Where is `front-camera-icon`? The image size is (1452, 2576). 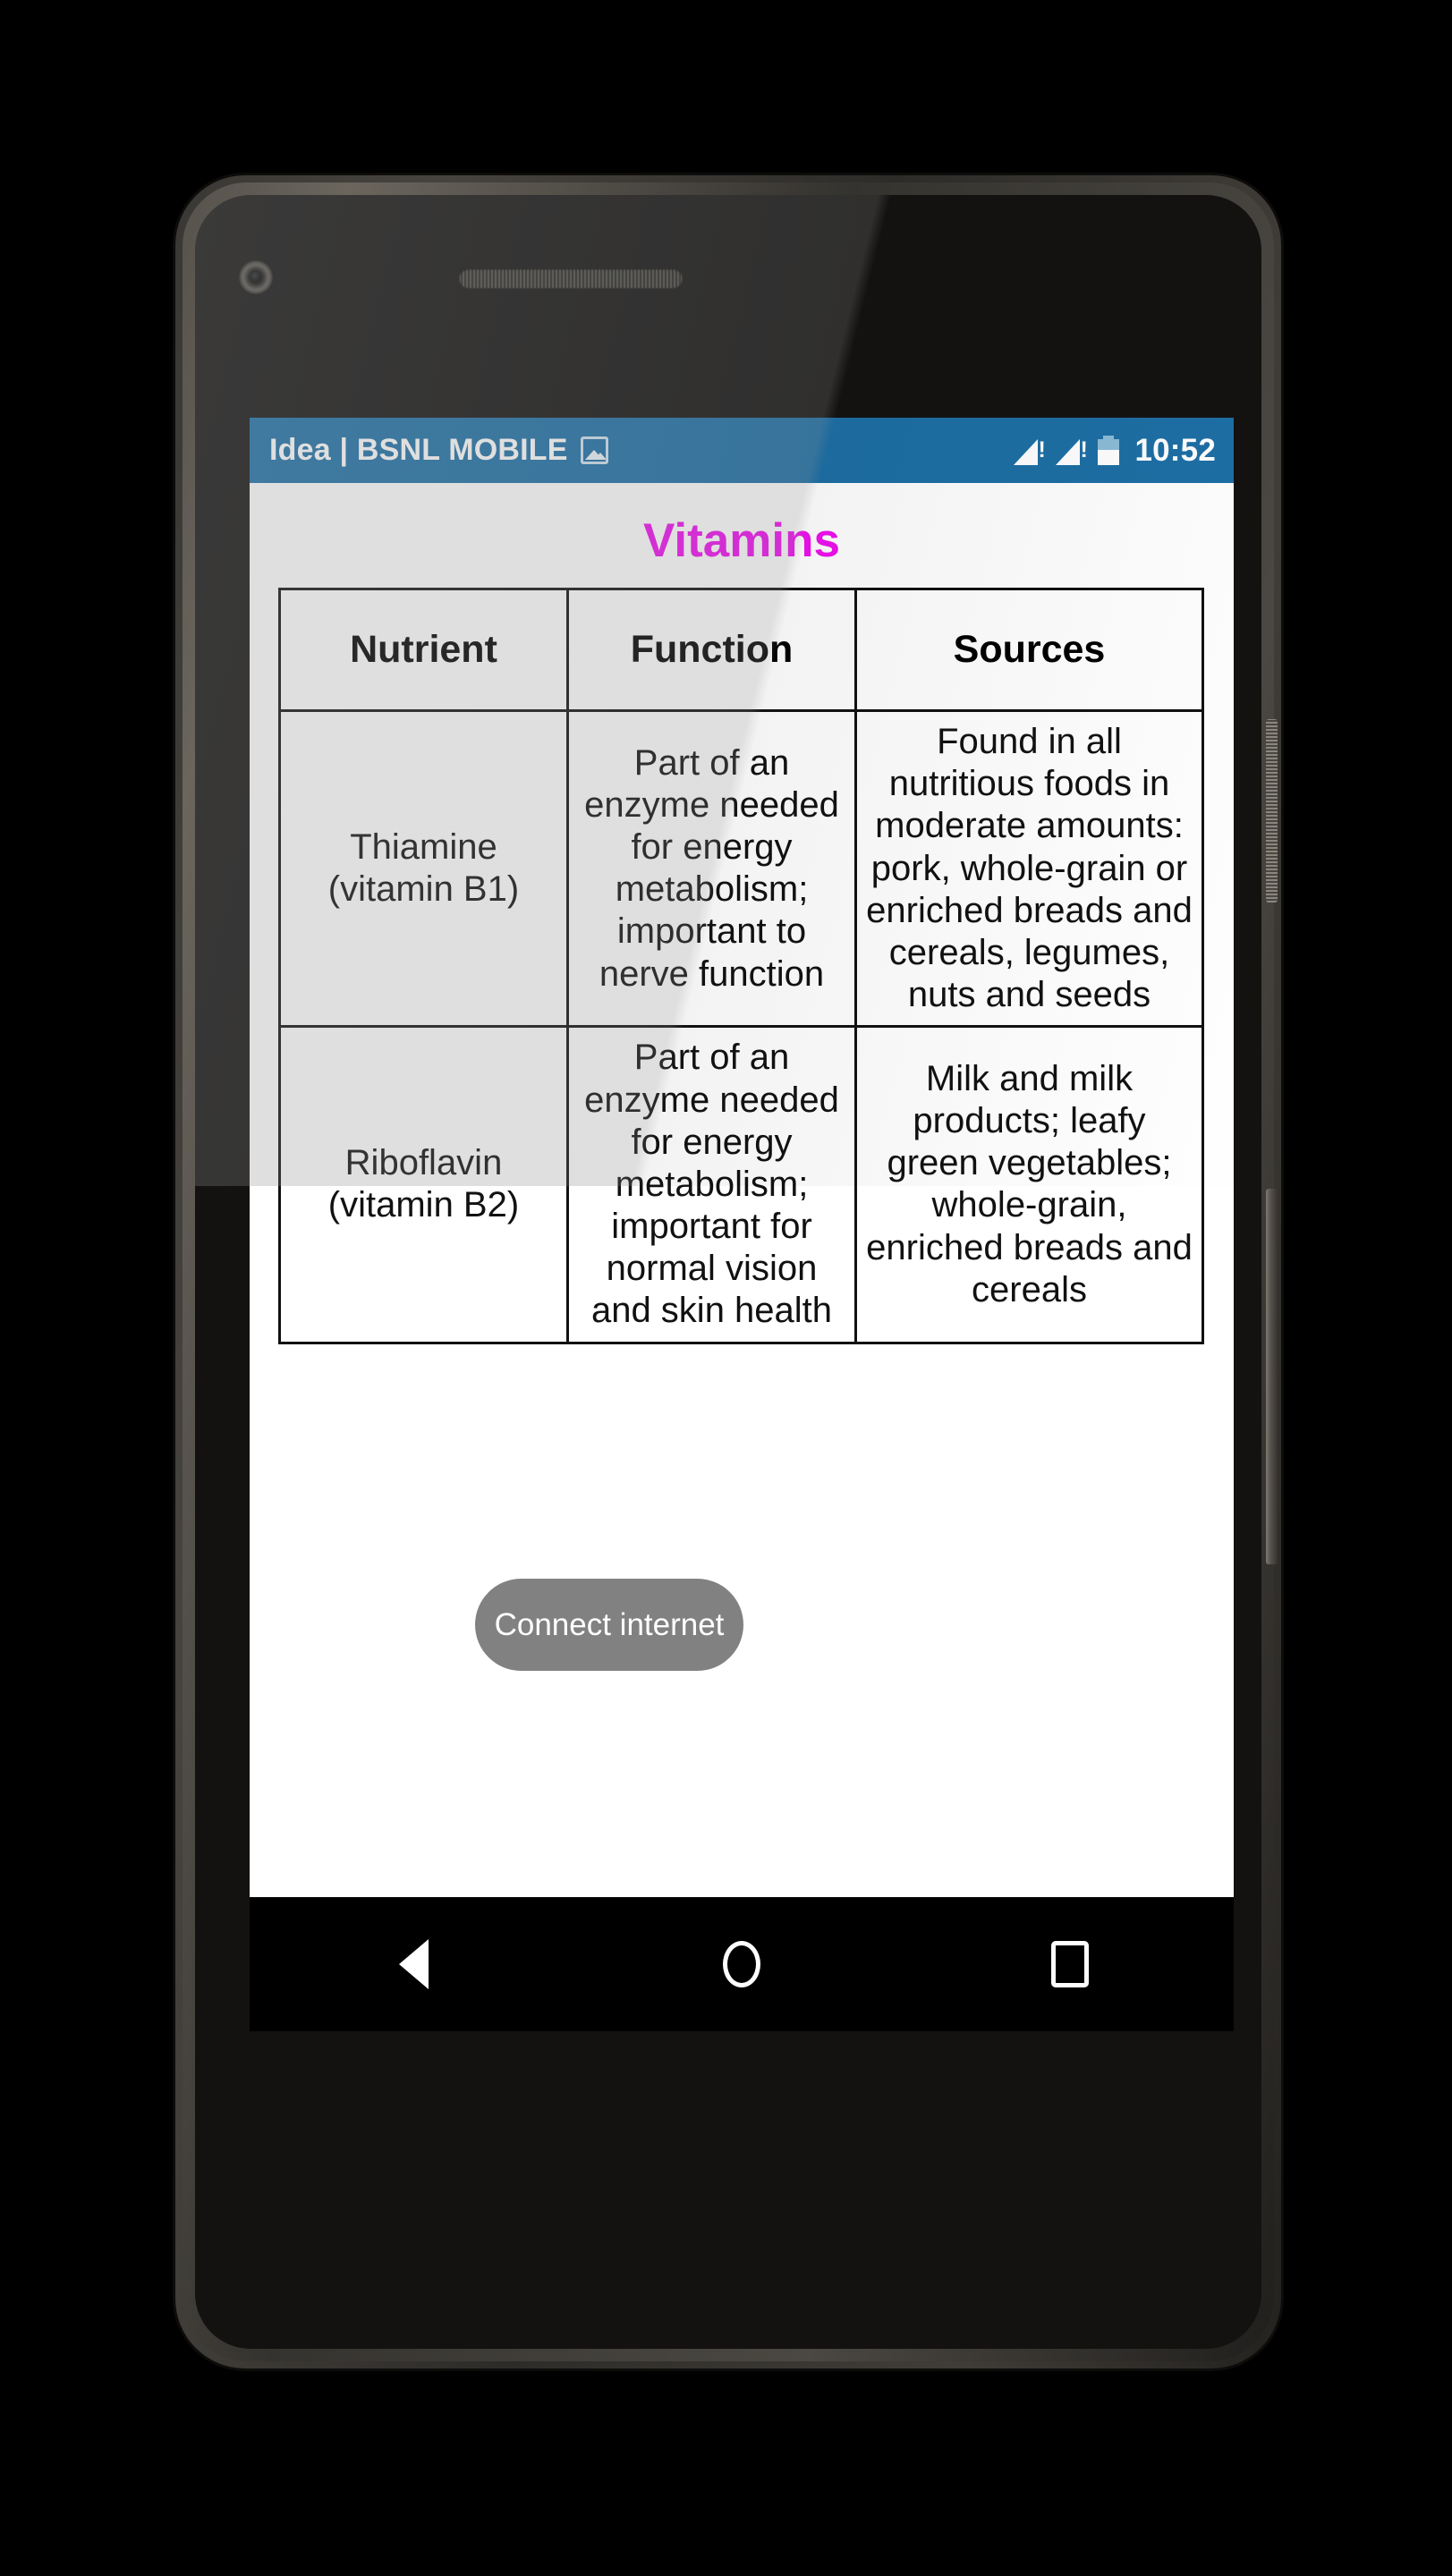
front-camera-icon is located at coordinates (256, 277).